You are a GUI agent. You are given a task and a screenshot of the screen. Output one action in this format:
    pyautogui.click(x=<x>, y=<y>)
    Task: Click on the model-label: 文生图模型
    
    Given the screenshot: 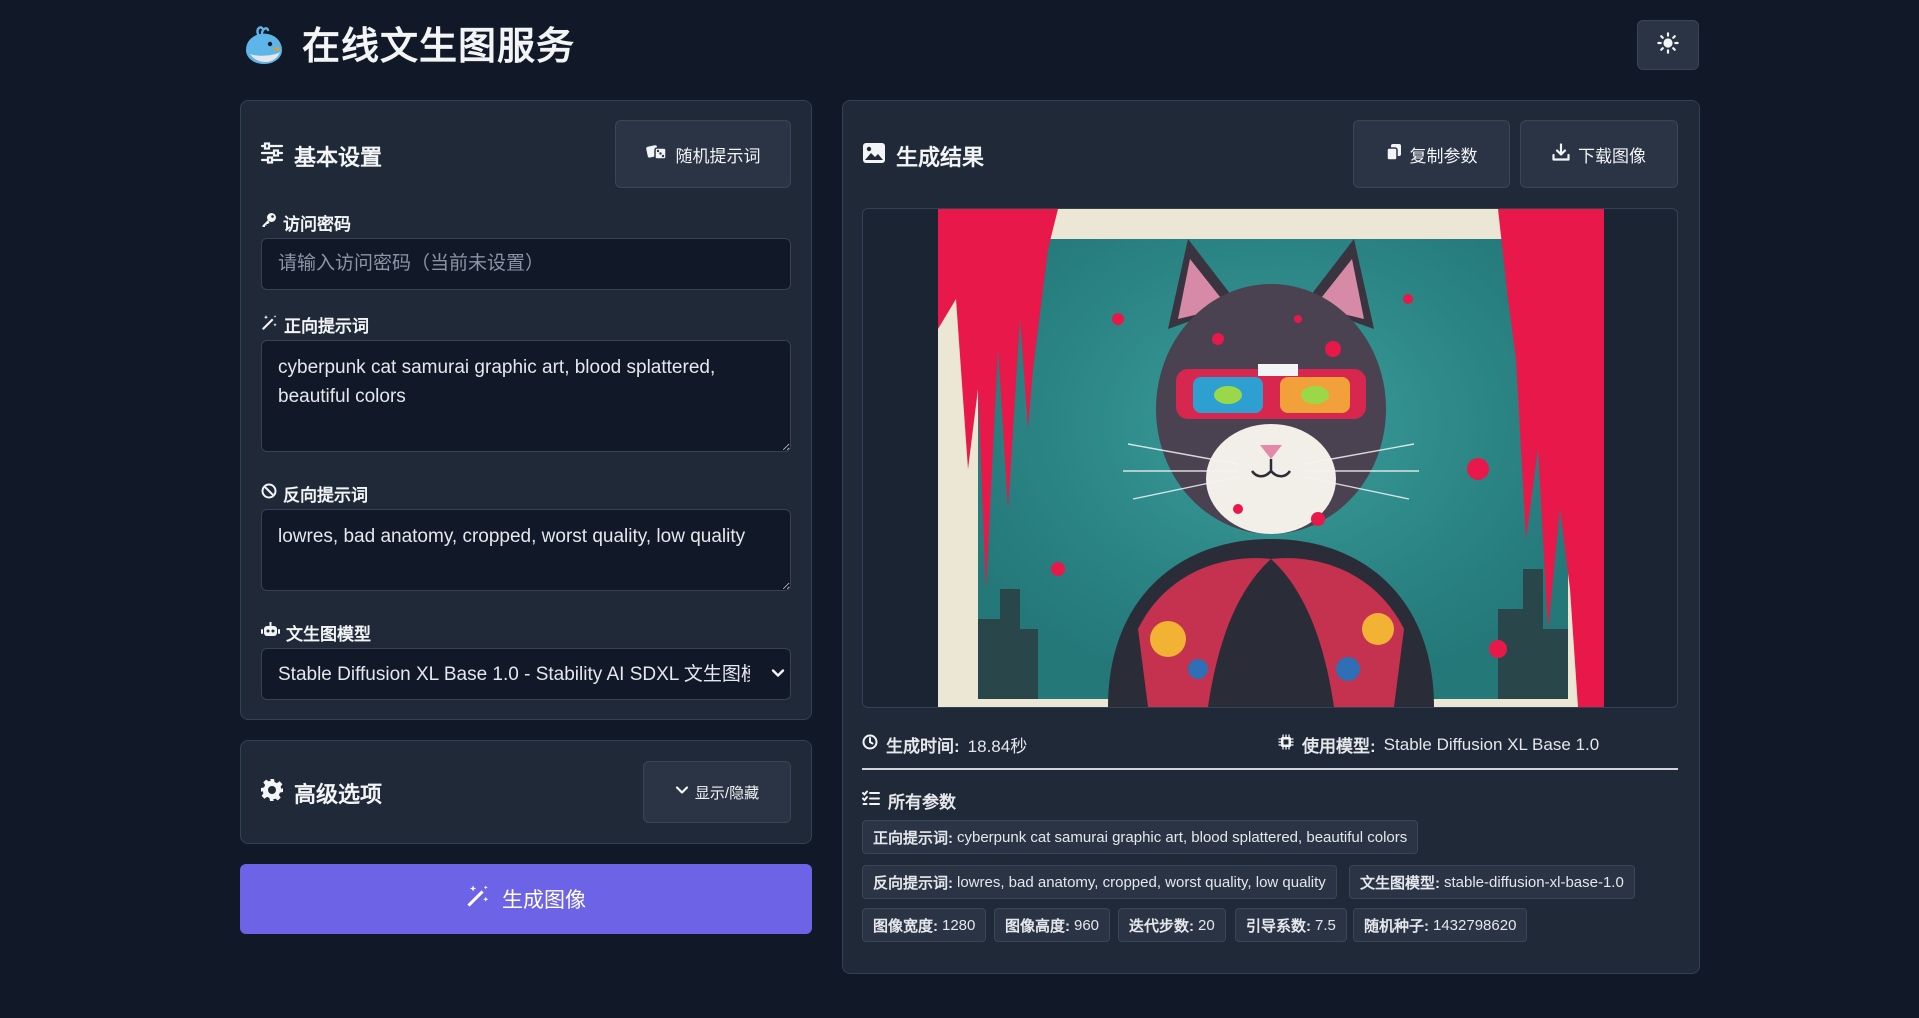 What is the action you would take?
    pyautogui.click(x=316, y=632)
    